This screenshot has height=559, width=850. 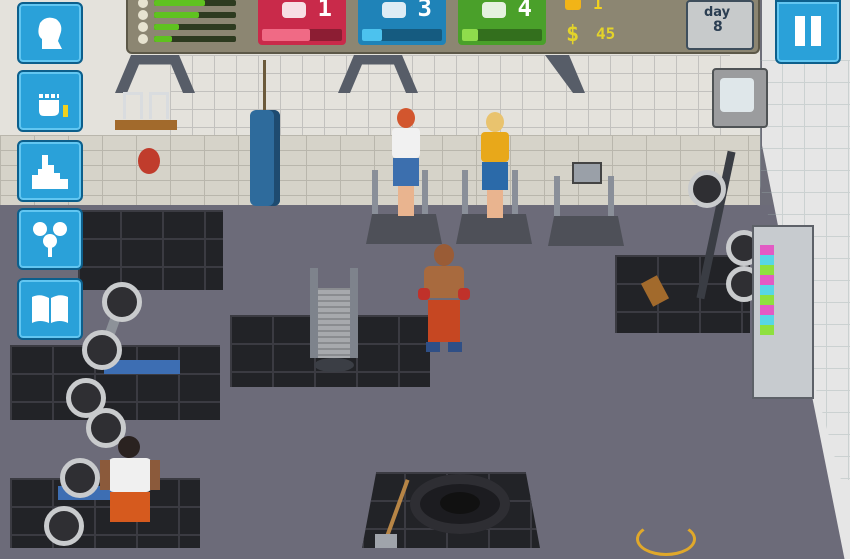 What do you see at coordinates (494, 10) in the screenshot?
I see `shoe-icon` at bounding box center [494, 10].